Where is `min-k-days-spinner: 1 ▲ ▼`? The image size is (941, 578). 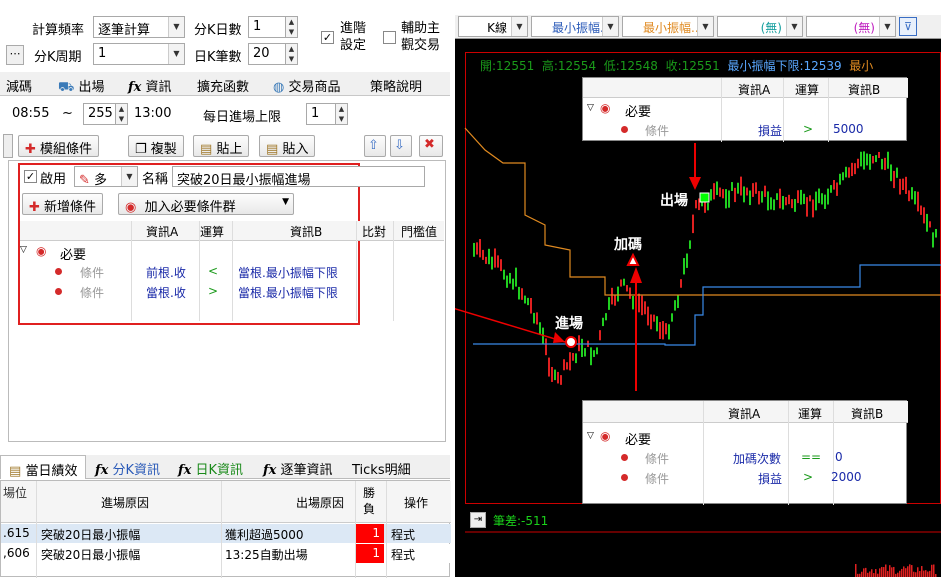 min-k-days-spinner: 1 ▲ ▼ is located at coordinates (273, 27).